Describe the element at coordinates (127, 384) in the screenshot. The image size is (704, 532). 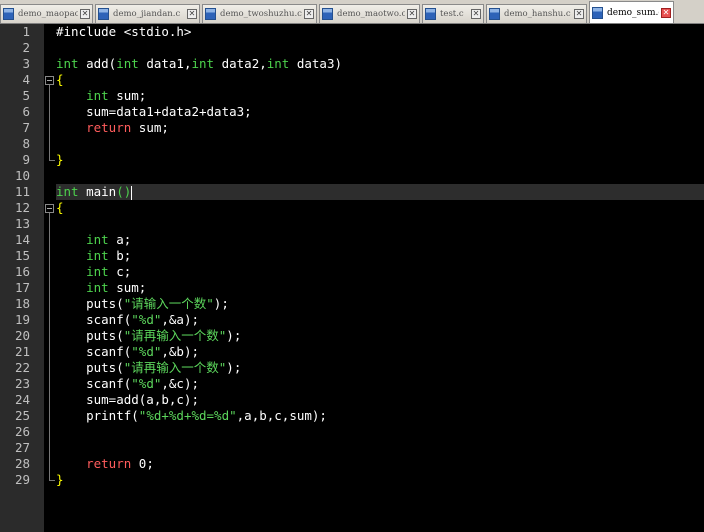
I see `code-line: scanf("%d",&c);` at that location.